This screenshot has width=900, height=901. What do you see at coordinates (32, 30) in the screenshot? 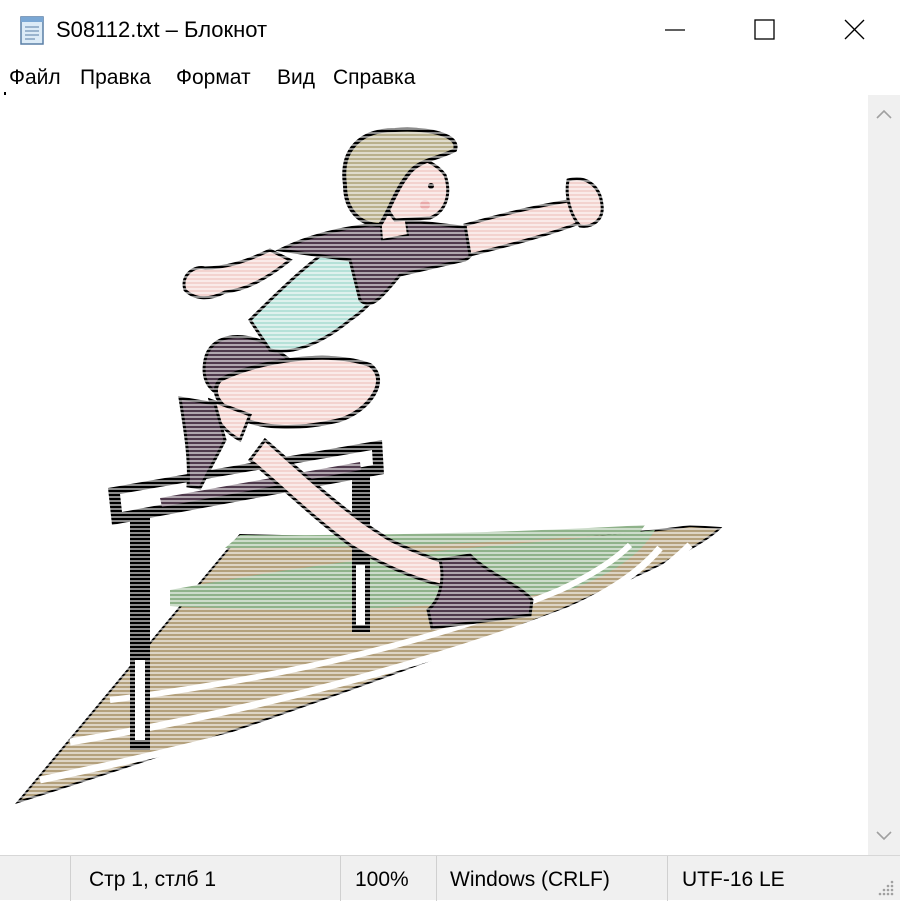
I see `notepad-icon` at bounding box center [32, 30].